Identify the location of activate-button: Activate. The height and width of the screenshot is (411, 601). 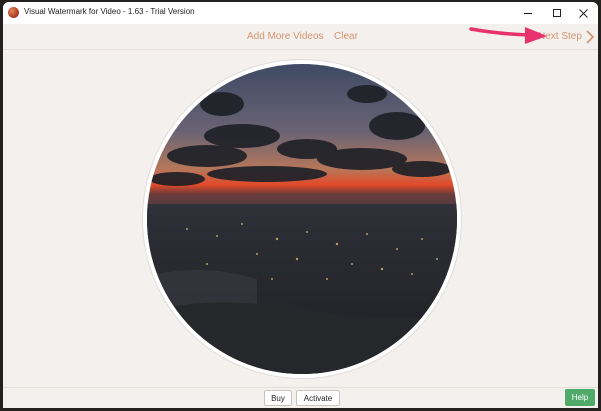
(318, 398).